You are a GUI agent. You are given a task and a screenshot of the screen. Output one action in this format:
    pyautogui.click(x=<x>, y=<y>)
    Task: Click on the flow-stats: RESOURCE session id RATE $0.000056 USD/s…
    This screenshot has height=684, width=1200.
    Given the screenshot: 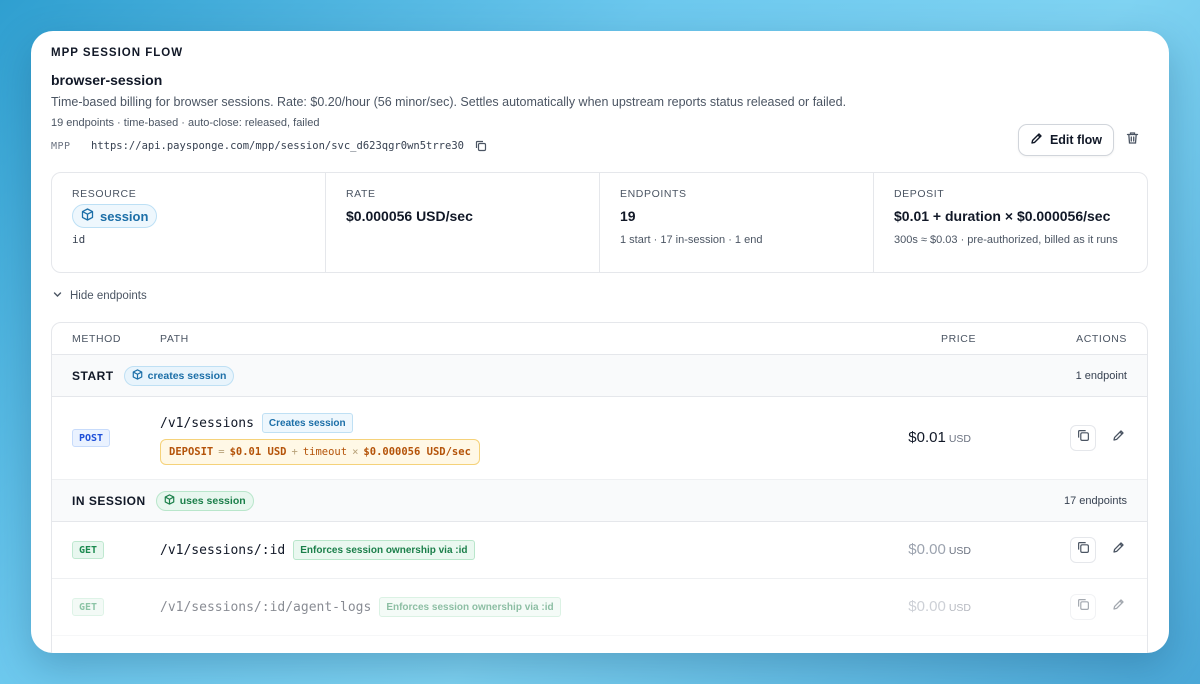 What is the action you would take?
    pyautogui.click(x=599, y=222)
    